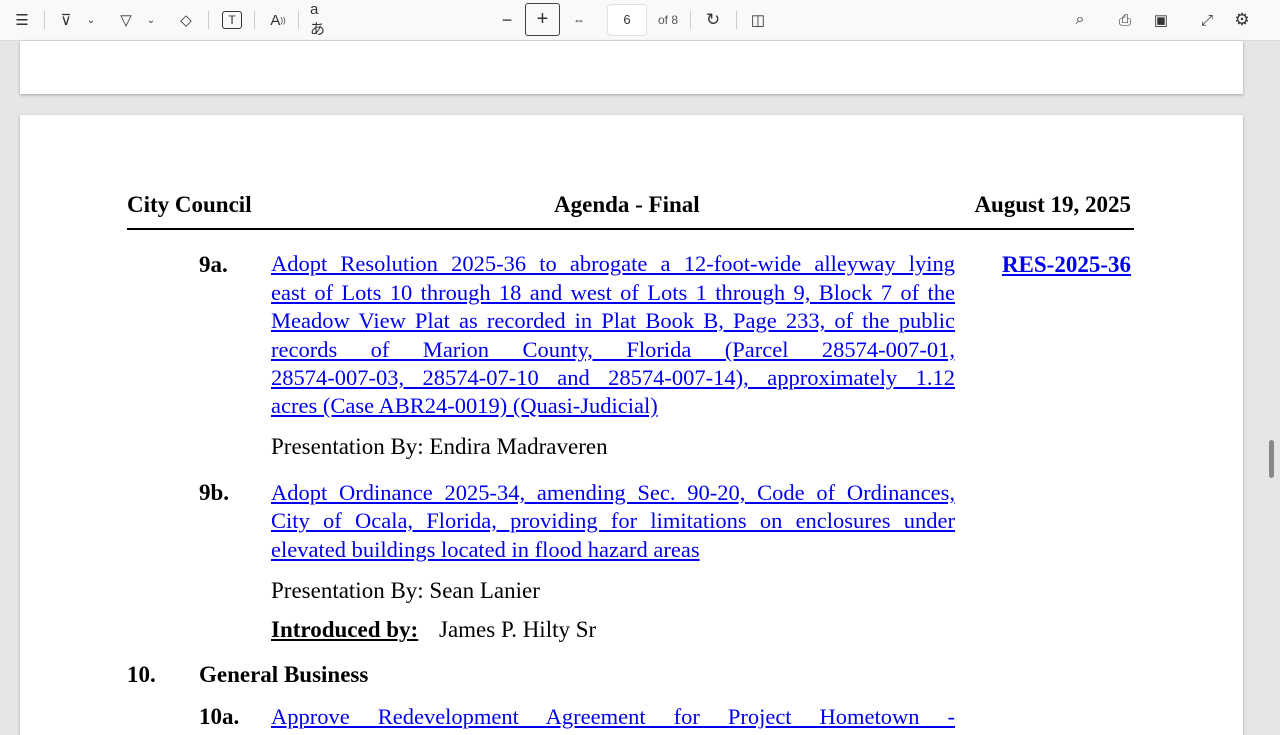 This screenshot has width=1280, height=735. What do you see at coordinates (232, 20) in the screenshot?
I see `text-box-icon: T` at bounding box center [232, 20].